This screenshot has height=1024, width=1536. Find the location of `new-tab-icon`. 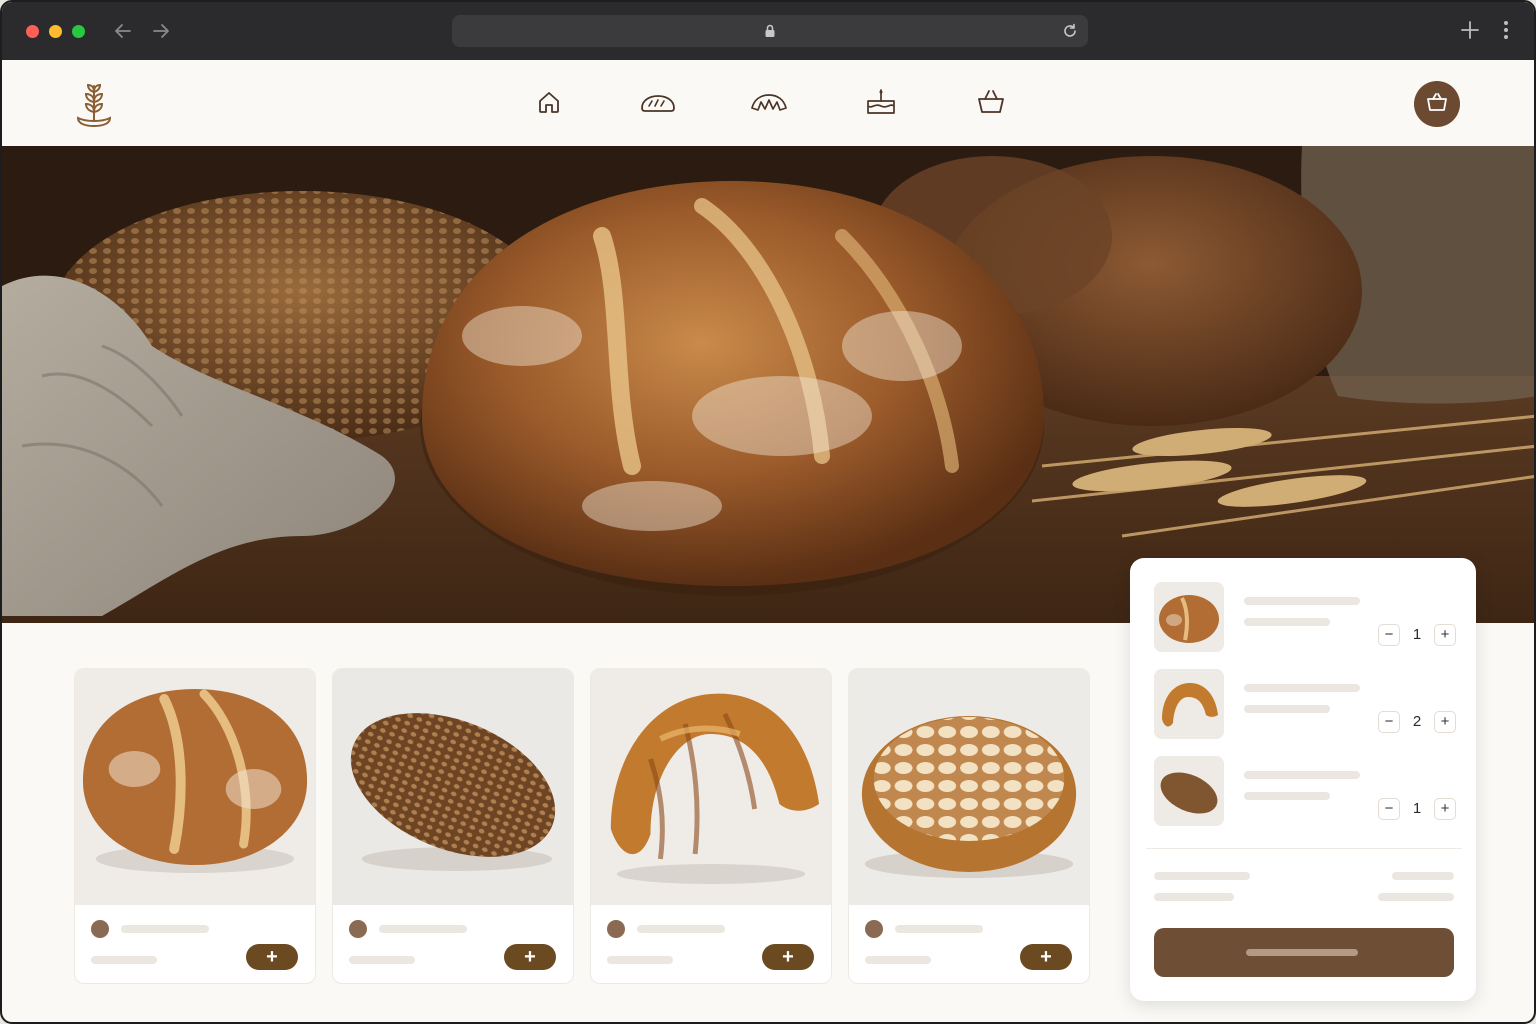

new-tab-icon is located at coordinates (1470, 30).